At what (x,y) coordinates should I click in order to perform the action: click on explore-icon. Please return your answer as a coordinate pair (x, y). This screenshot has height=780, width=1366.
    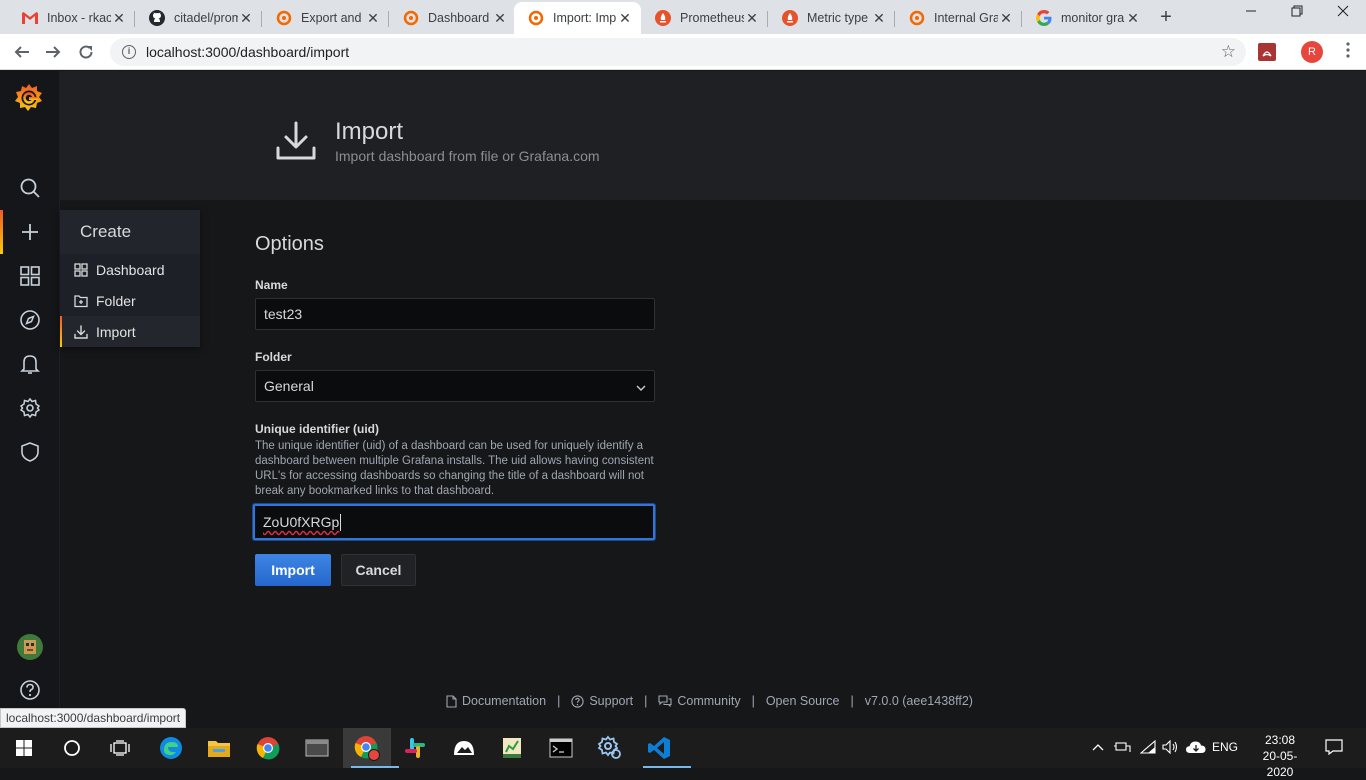
    Looking at the image, I should click on (30, 320).